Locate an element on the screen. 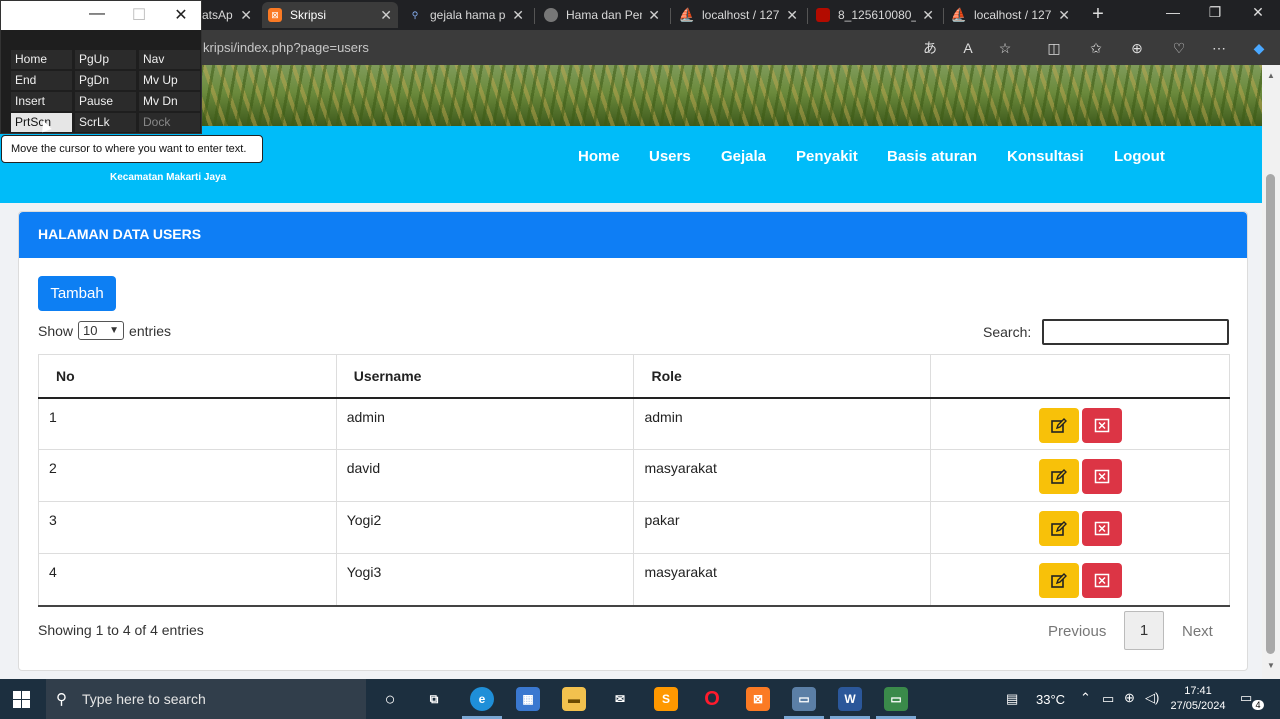 This screenshot has width=1280, height=719. page-scrollbar: ▲ ▼ is located at coordinates (1271, 372).